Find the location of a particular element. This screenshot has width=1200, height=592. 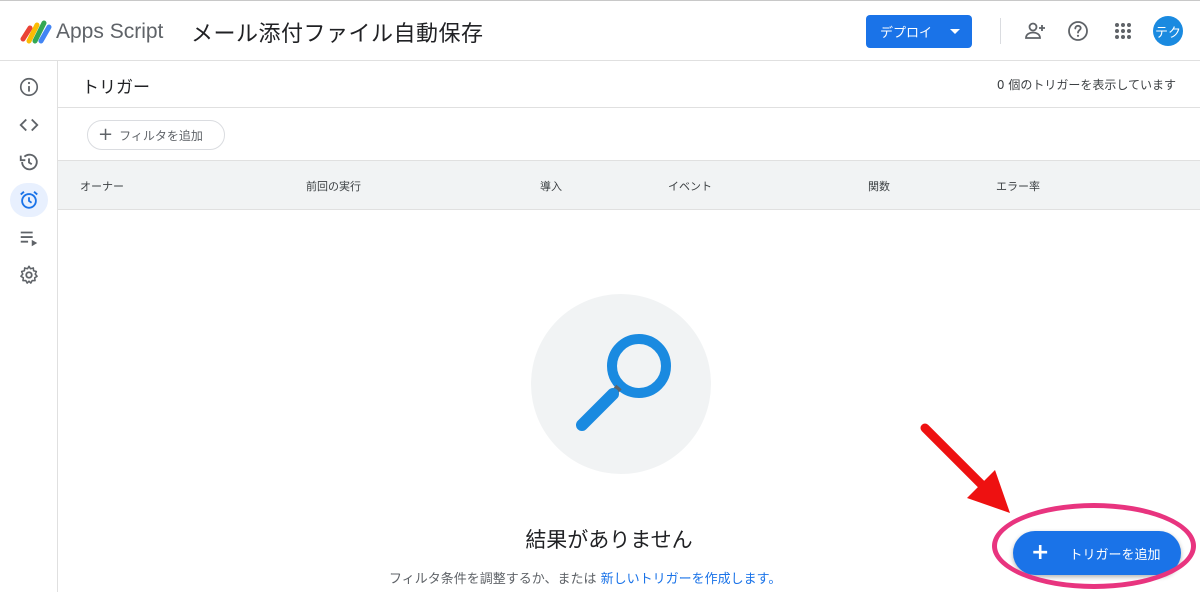

nav-settings is located at coordinates (29, 275).